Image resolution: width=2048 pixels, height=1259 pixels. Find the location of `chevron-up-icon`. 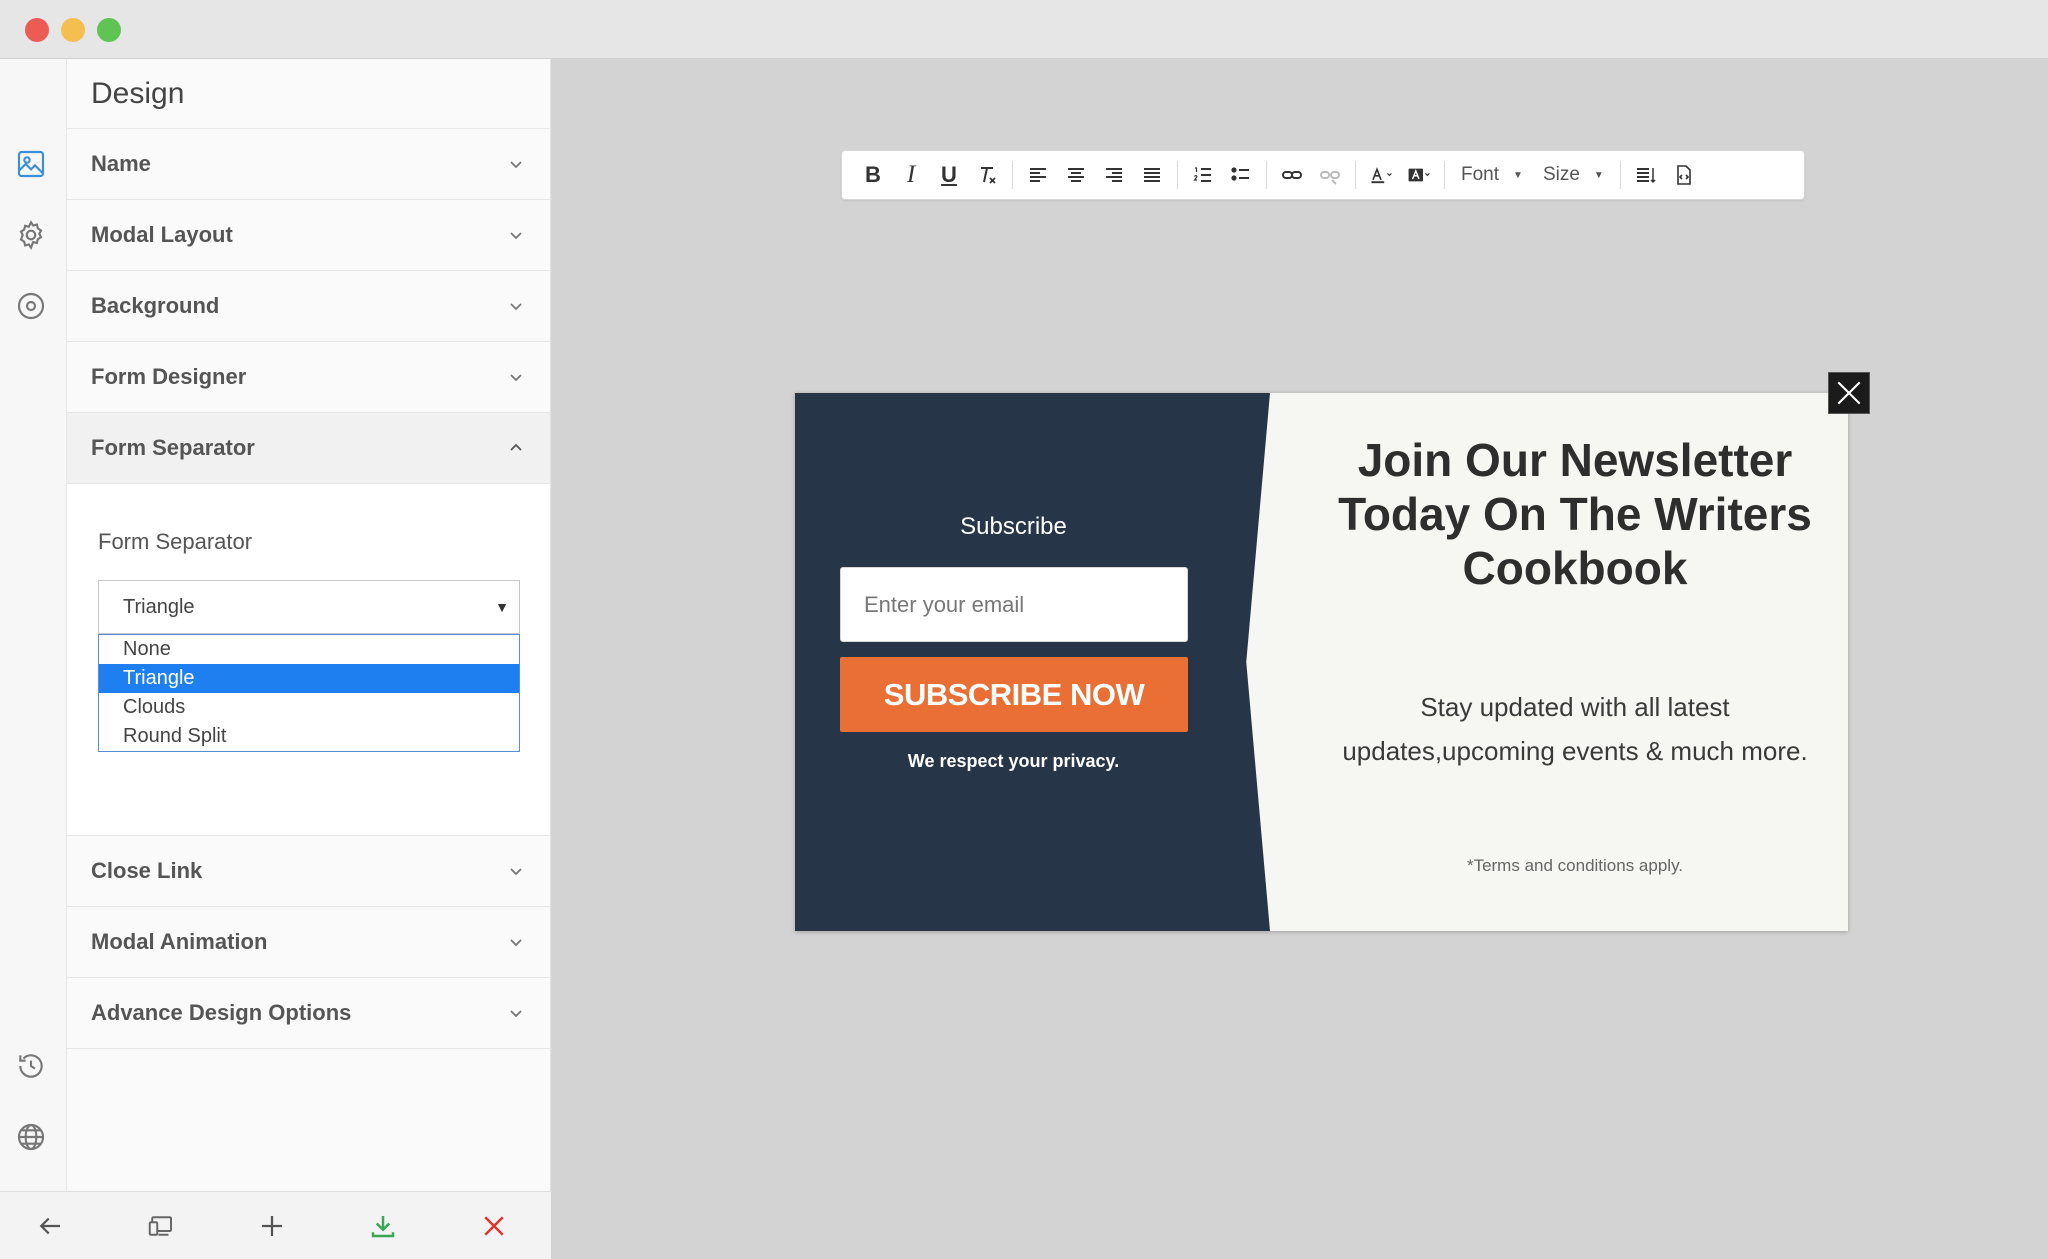

chevron-up-icon is located at coordinates (516, 447).